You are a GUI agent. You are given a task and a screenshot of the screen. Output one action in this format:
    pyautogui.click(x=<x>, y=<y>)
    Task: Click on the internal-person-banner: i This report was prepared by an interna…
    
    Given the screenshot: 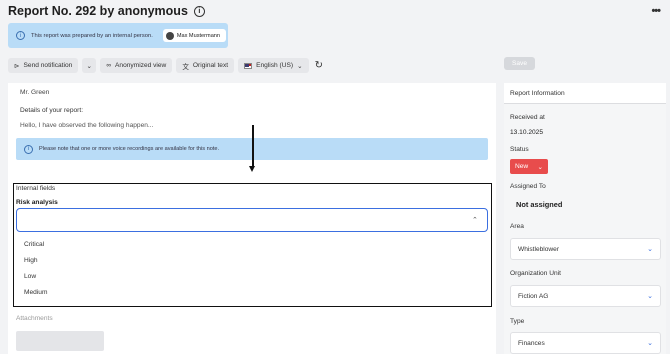 What is the action you would take?
    pyautogui.click(x=118, y=35)
    